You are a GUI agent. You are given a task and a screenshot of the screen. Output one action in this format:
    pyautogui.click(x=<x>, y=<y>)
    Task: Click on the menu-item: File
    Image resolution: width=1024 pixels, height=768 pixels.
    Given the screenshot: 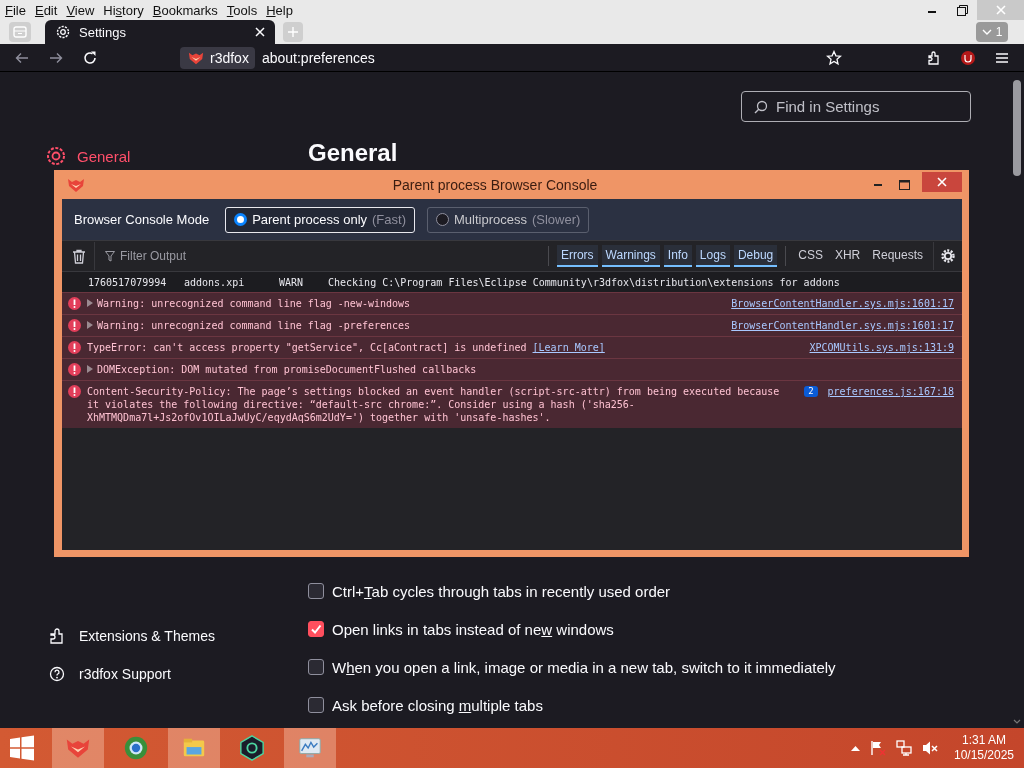 What is the action you would take?
    pyautogui.click(x=15, y=10)
    